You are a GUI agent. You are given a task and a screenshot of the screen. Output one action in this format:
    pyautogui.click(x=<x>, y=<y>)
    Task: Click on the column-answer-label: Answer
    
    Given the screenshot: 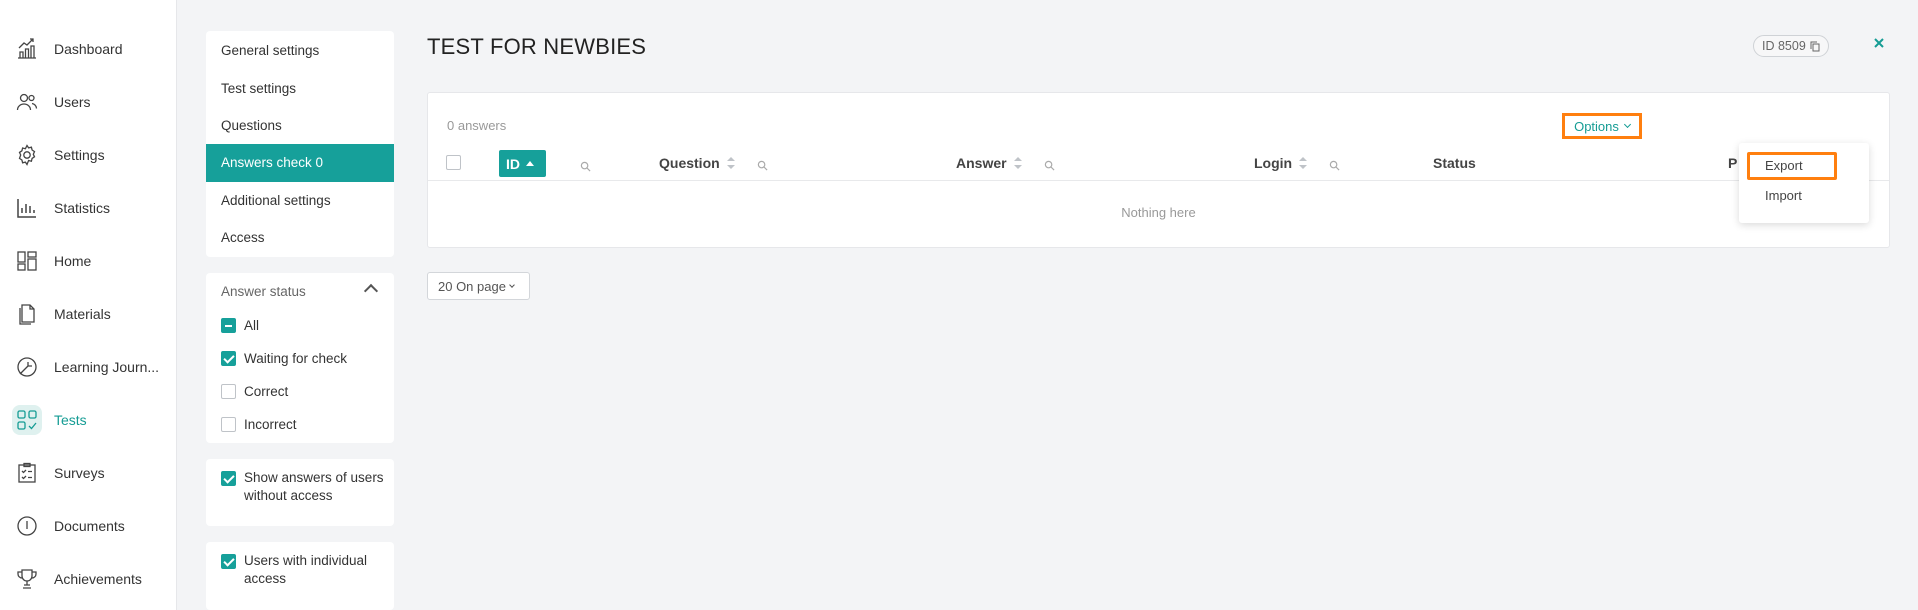 What is the action you would take?
    pyautogui.click(x=981, y=163)
    